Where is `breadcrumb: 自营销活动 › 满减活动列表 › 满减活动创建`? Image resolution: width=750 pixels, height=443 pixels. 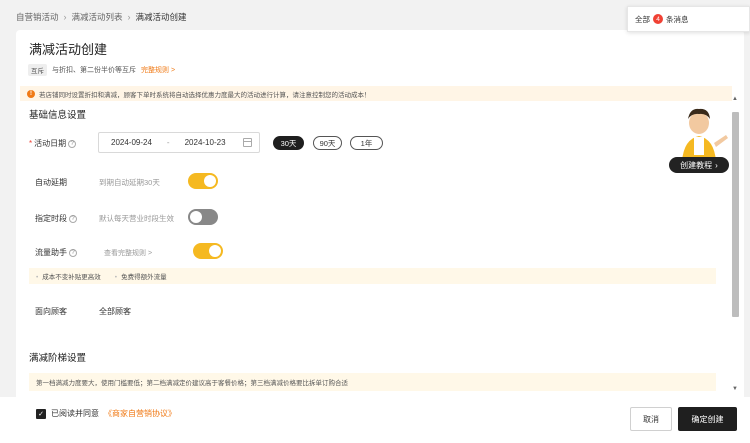
breadcrumb: 自营销活动 › 满减活动列表 › 满减活动创建 is located at coordinates (101, 17).